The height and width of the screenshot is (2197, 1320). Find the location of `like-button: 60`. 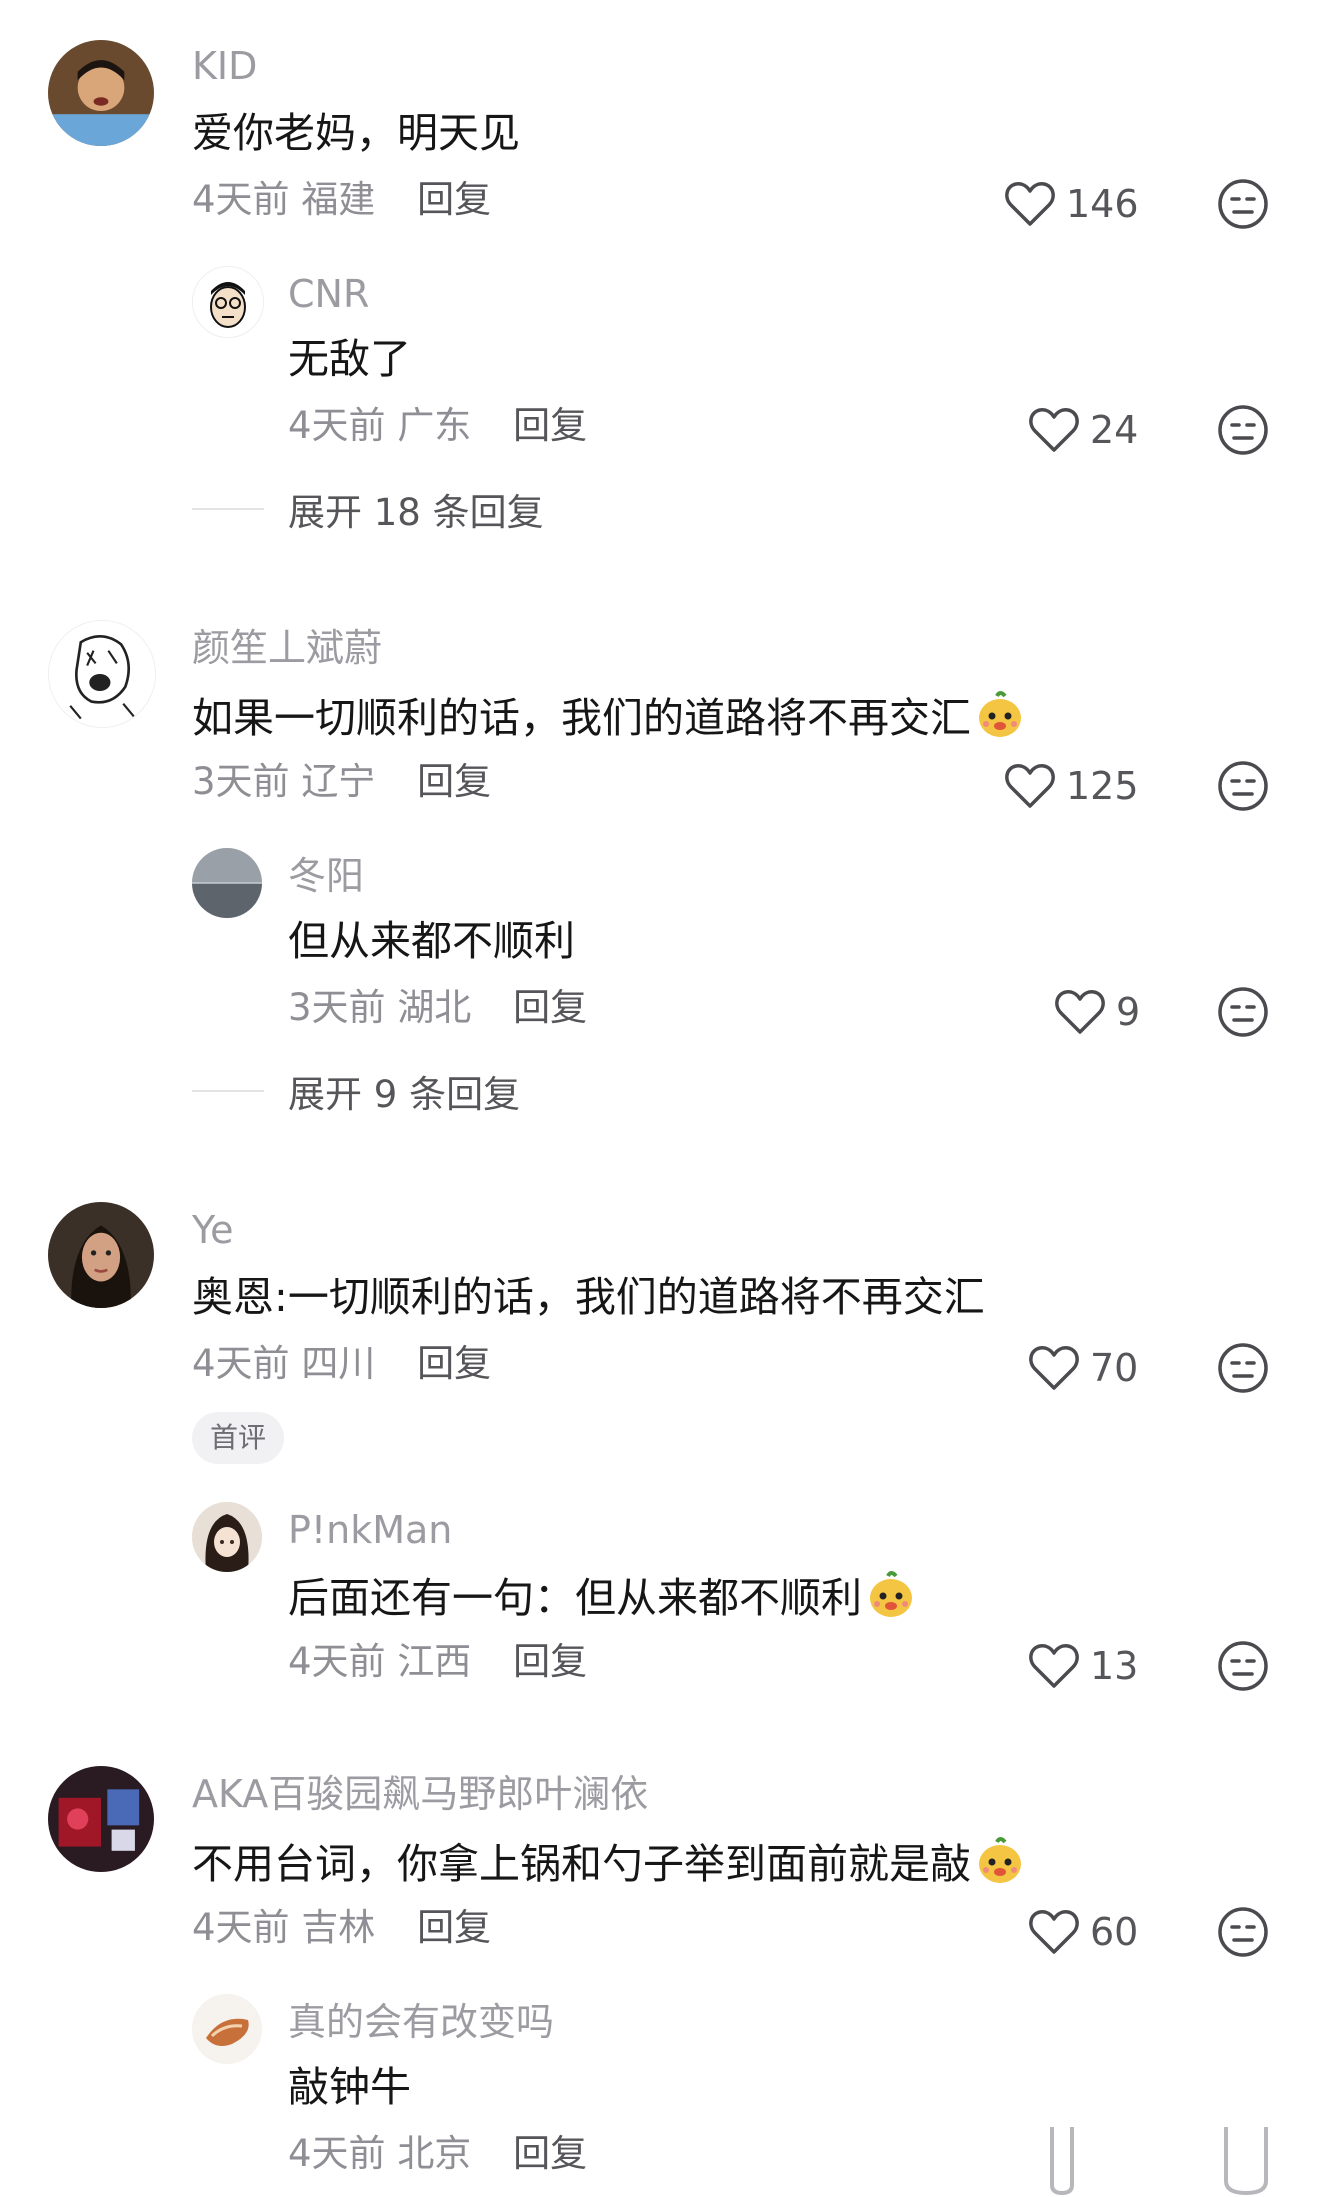

like-button: 60 is located at coordinates (1083, 1932).